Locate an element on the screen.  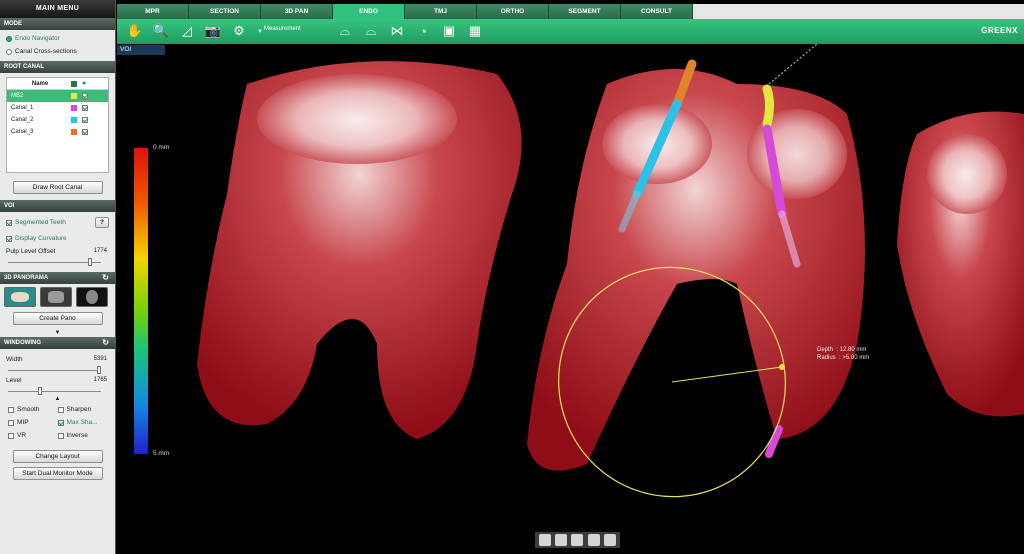
expand-arrow-icon: ▼ is located at coordinates (57, 333).